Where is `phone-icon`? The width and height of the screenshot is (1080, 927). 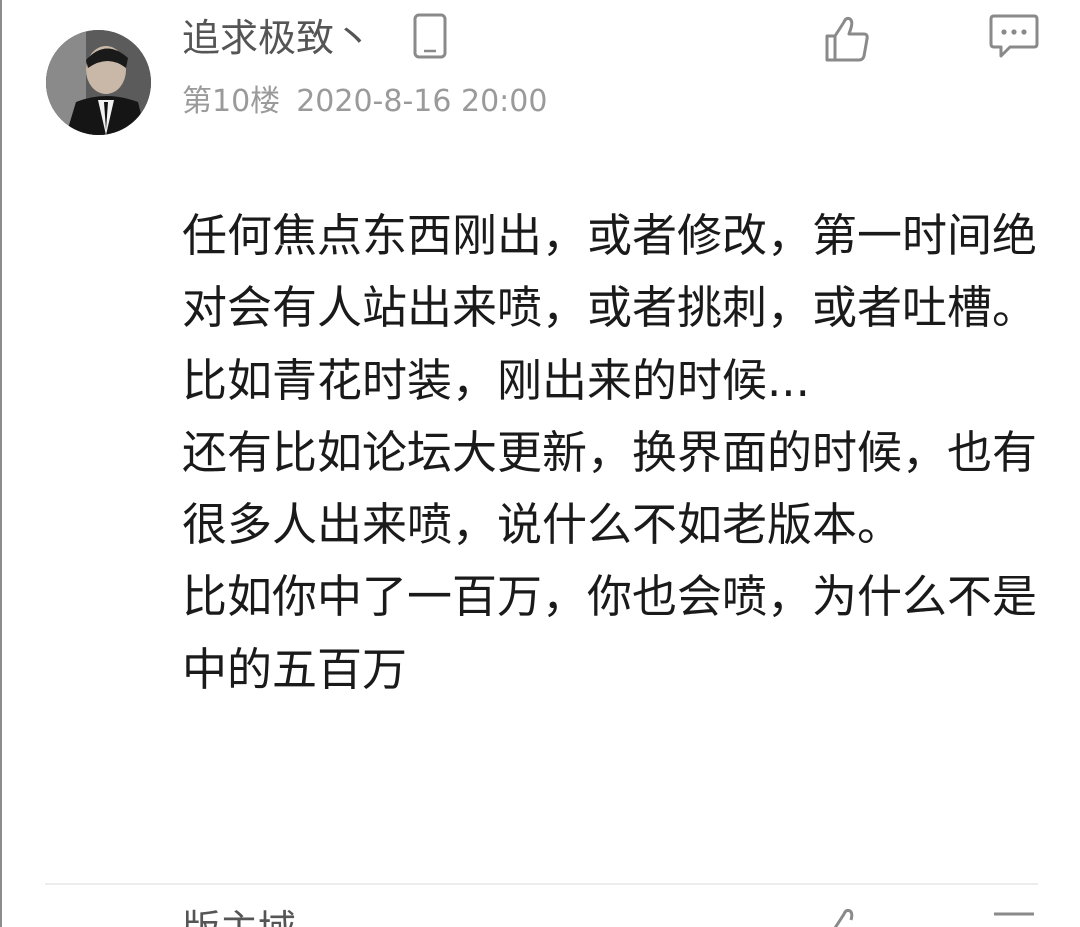 phone-icon is located at coordinates (430, 36).